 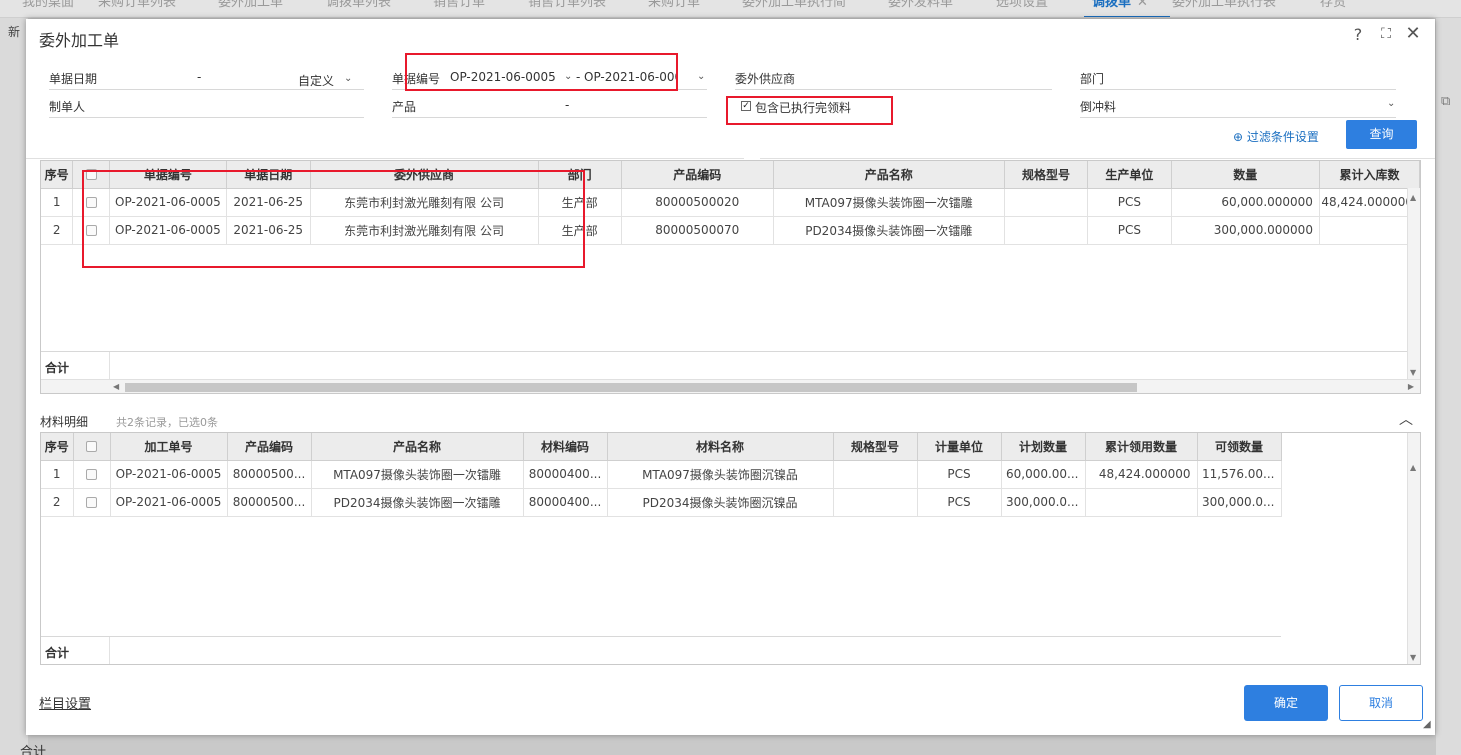 What do you see at coordinates (1098, 106) in the screenshot?
I see `backflush-select: 倒冲料` at bounding box center [1098, 106].